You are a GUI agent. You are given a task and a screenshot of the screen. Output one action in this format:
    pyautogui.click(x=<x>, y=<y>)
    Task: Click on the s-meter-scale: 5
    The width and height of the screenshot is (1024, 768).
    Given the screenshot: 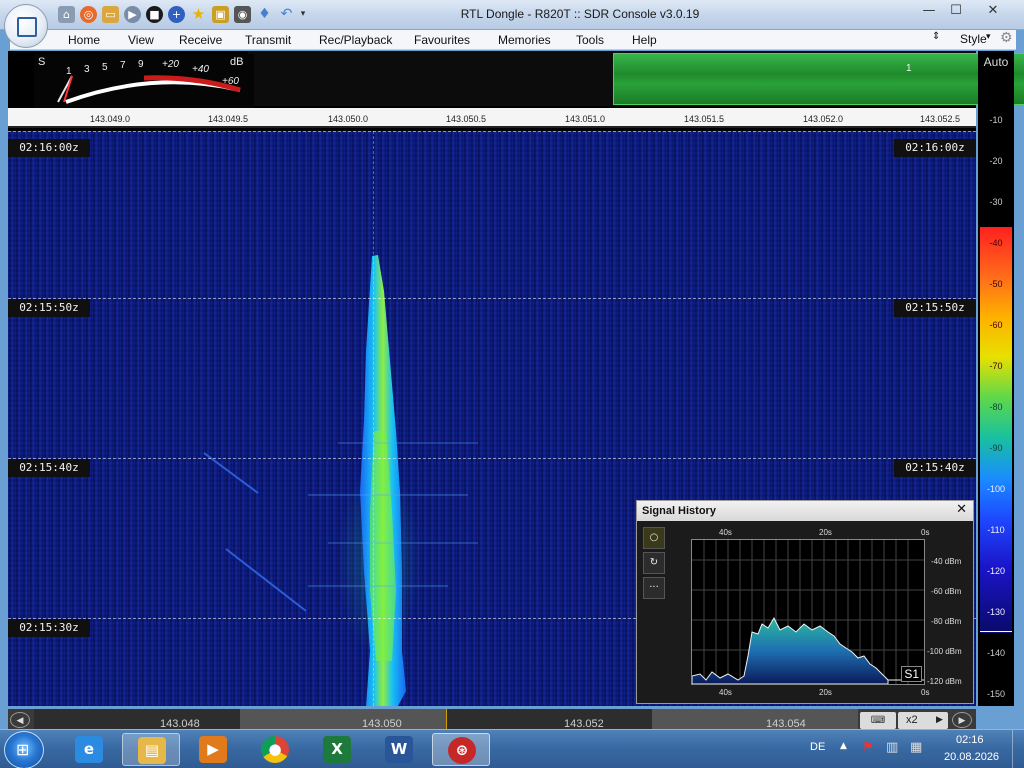 What is the action you would take?
    pyautogui.click(x=105, y=67)
    